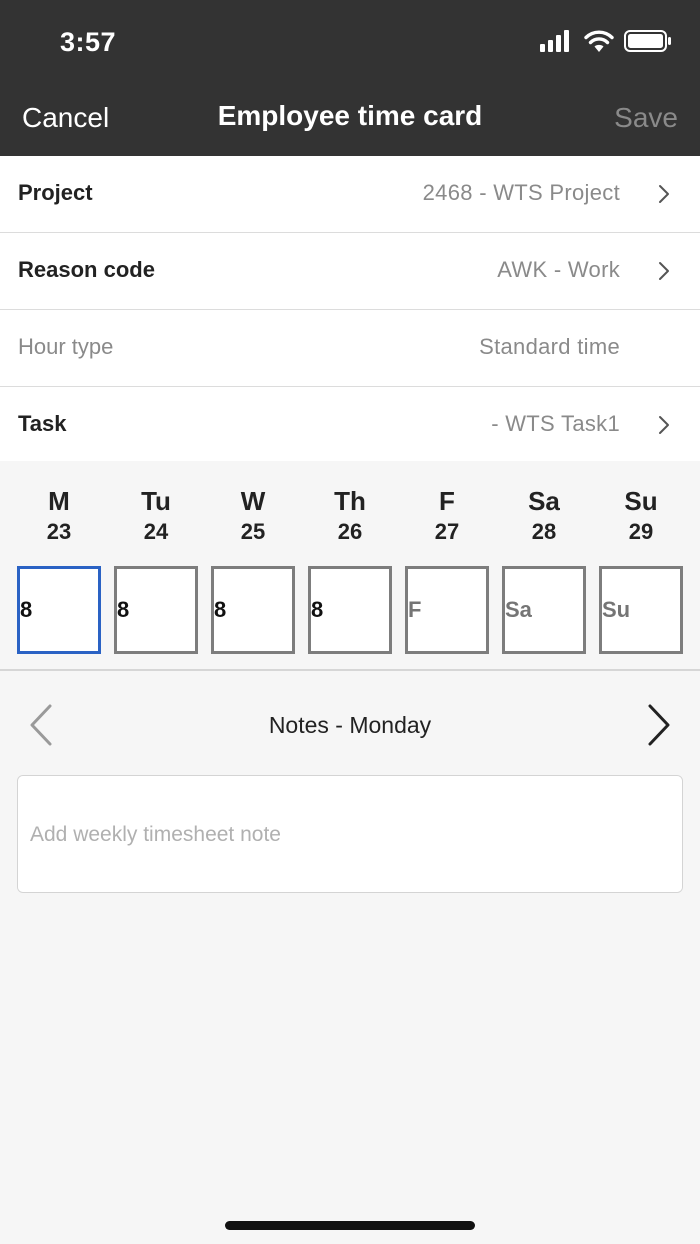  I want to click on day-abbr: F, so click(447, 501).